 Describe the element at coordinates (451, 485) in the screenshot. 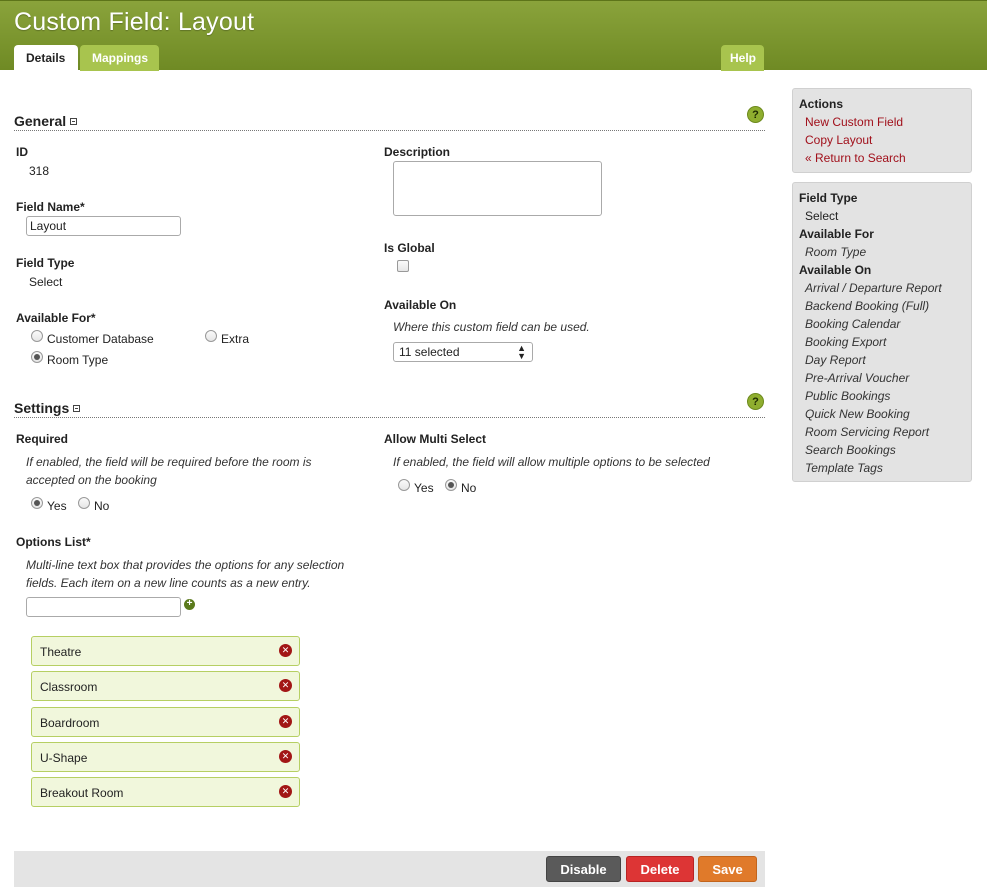

I see `multi-no-radio` at that location.